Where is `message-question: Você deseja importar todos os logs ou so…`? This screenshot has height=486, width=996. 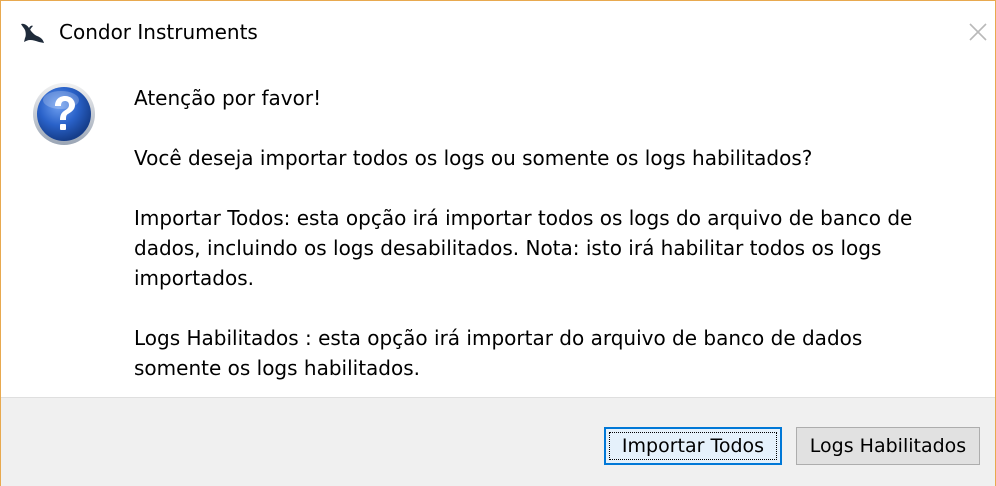 message-question: Você deseja importar todos os logs ou so… is located at coordinates (473, 158).